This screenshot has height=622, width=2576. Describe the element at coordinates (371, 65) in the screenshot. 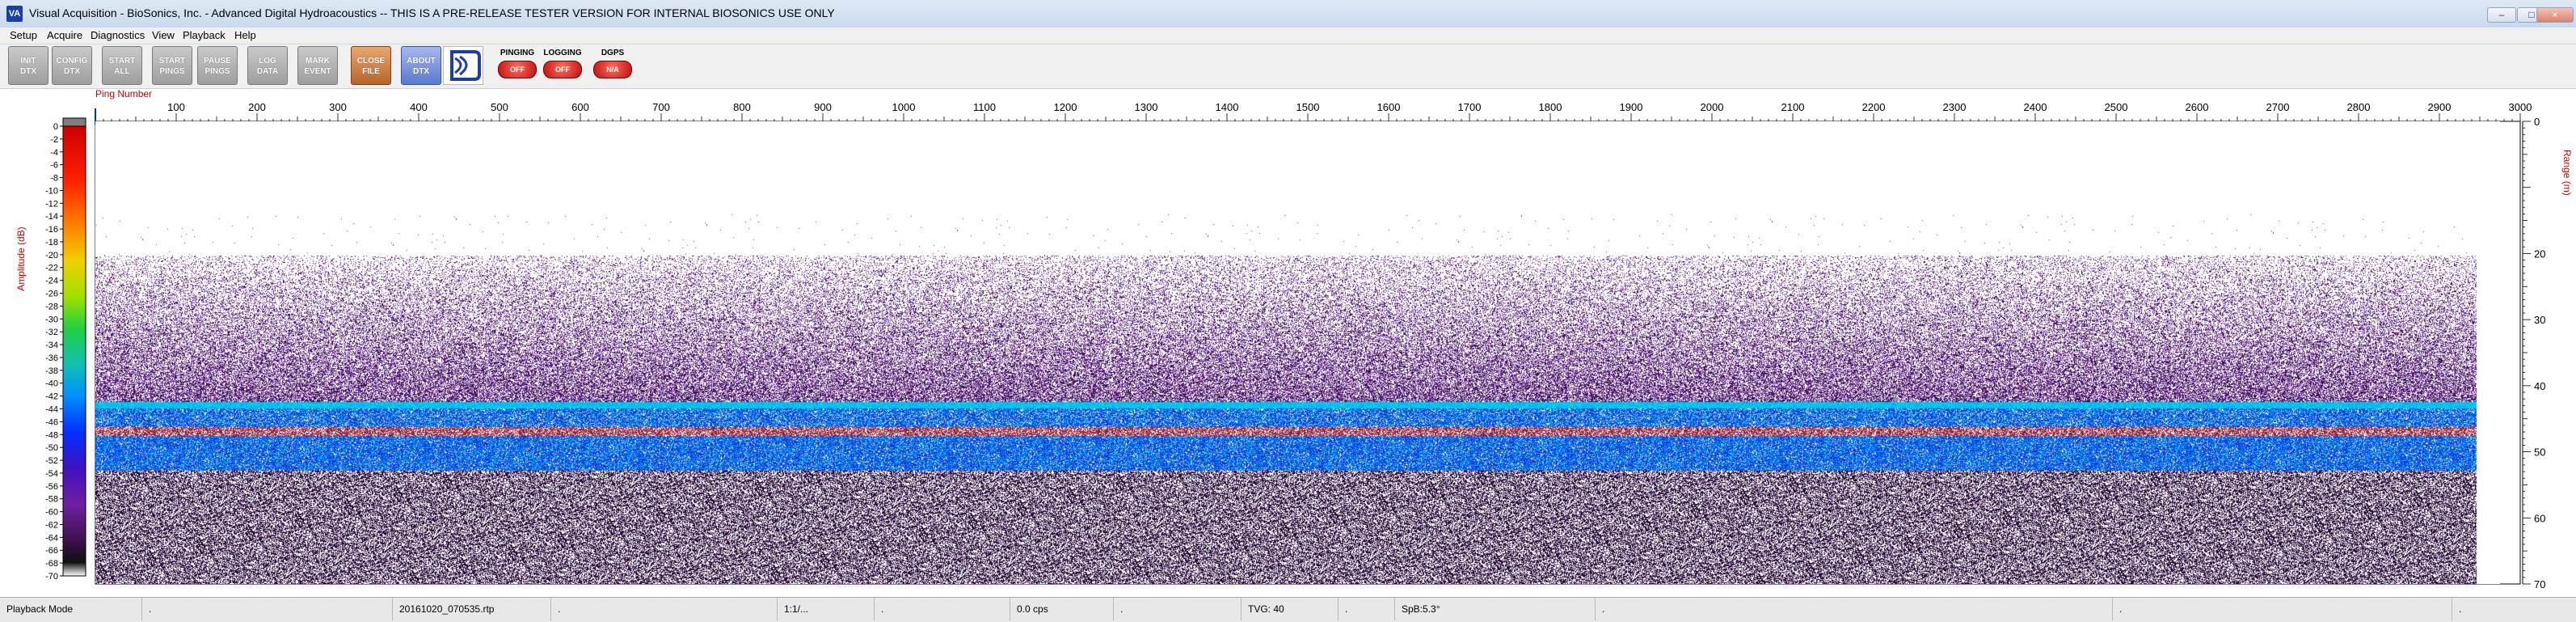

I see `close-file-button: CLOSE FILE` at that location.